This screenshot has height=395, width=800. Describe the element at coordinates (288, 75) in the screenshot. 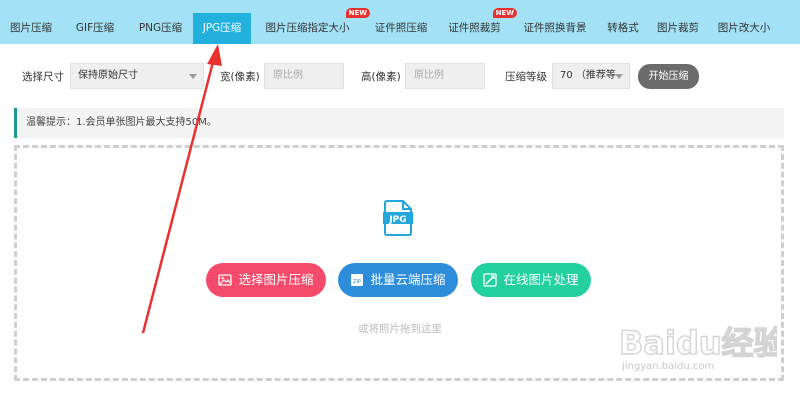

I see `width-placeholder: 原比例` at that location.